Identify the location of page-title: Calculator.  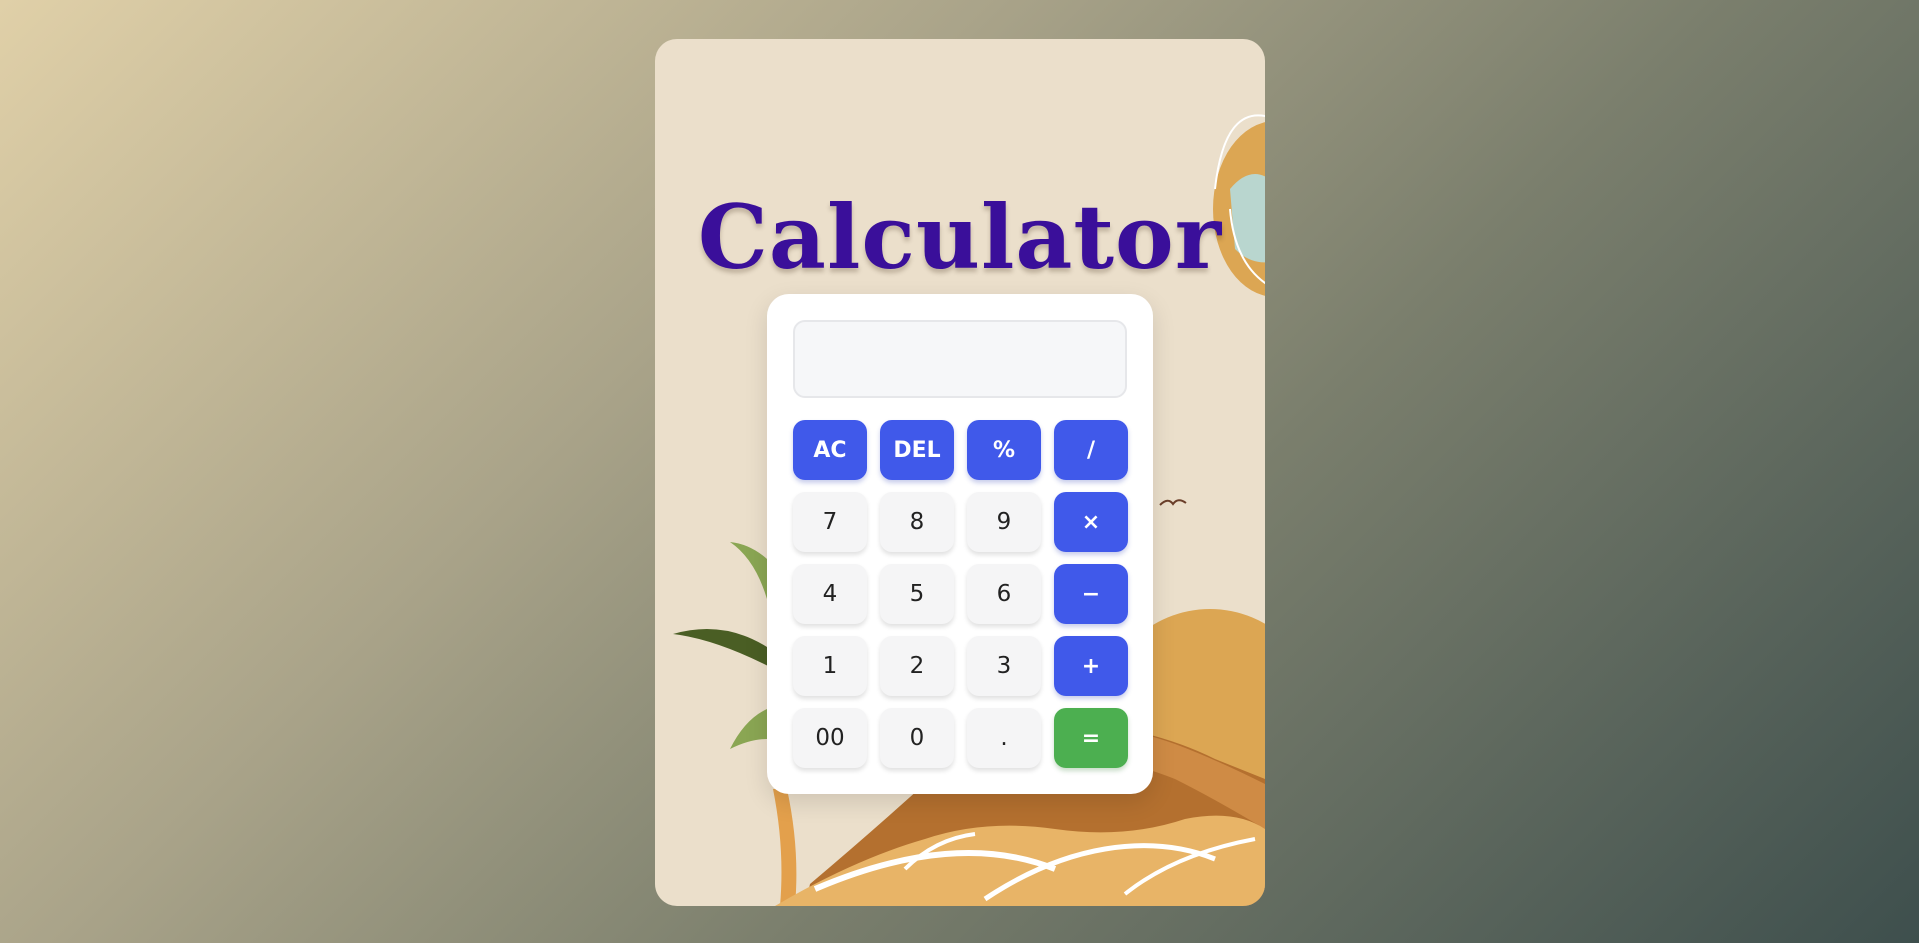
(960, 237).